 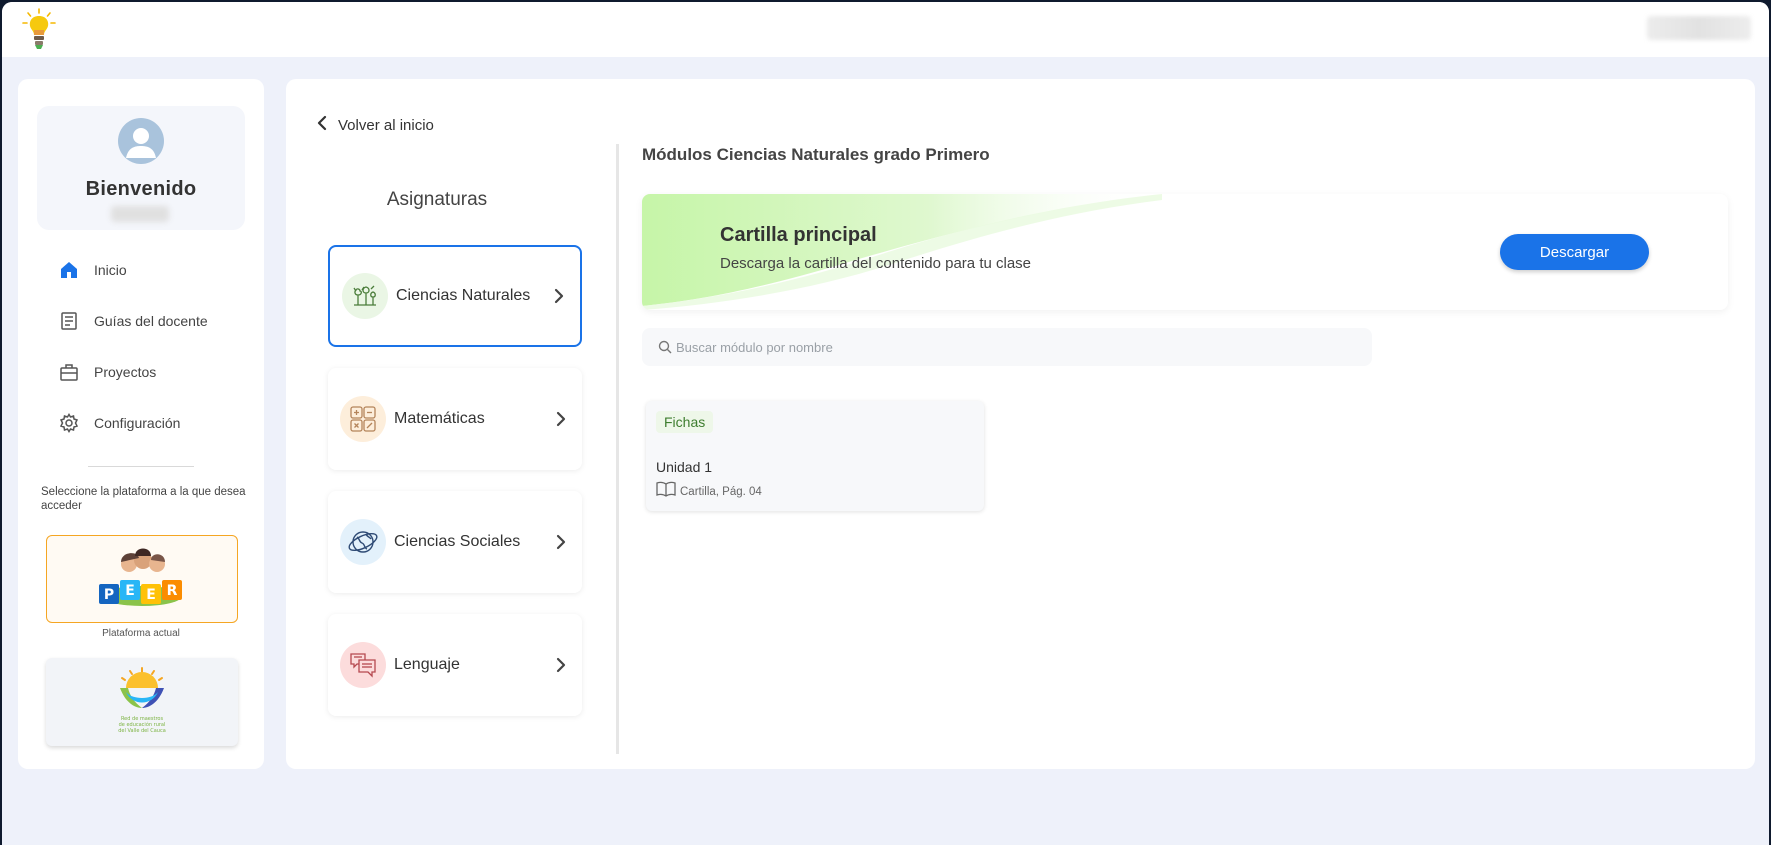 I want to click on subject-ciencias-naturales: Ciencias Naturales, so click(x=455, y=296).